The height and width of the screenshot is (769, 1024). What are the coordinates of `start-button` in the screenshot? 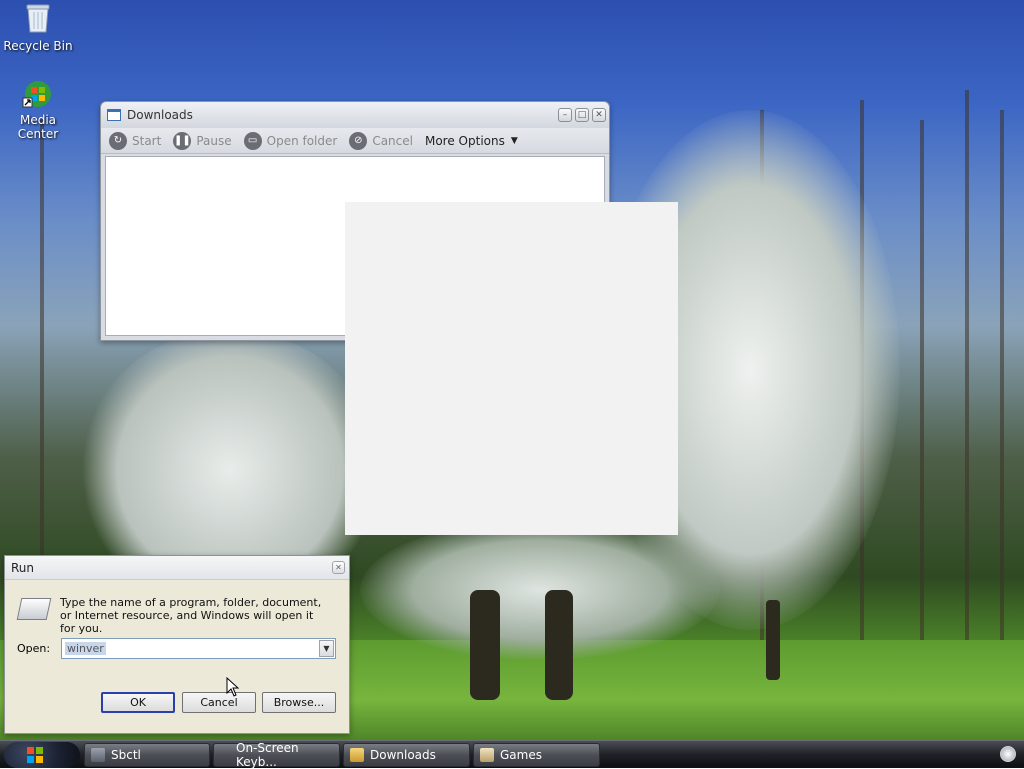 It's located at (42, 755).